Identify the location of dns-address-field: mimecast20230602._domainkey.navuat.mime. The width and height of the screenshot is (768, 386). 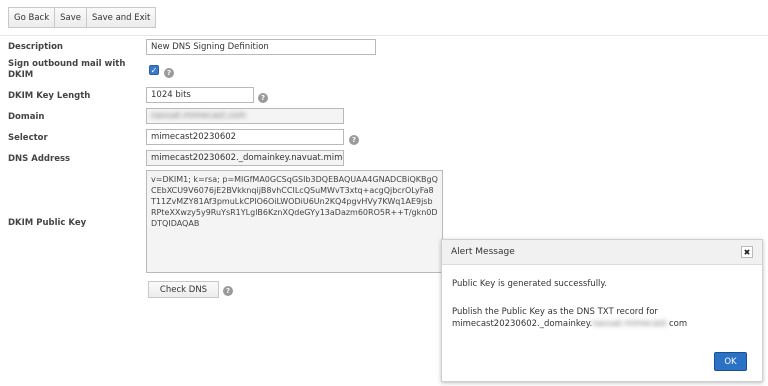
(245, 158).